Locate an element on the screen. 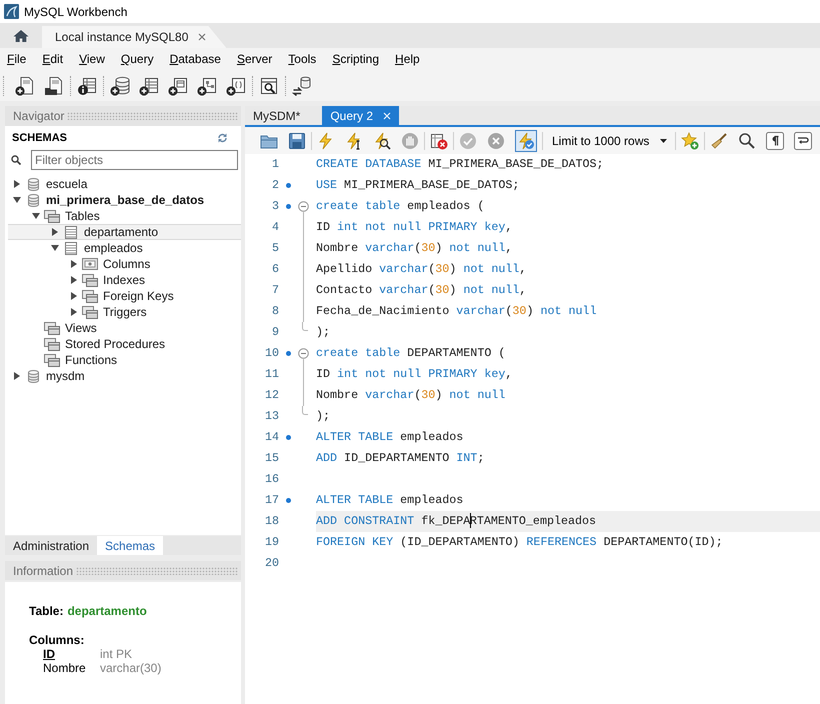 This screenshot has height=704, width=820. refresh-icon is located at coordinates (222, 138).